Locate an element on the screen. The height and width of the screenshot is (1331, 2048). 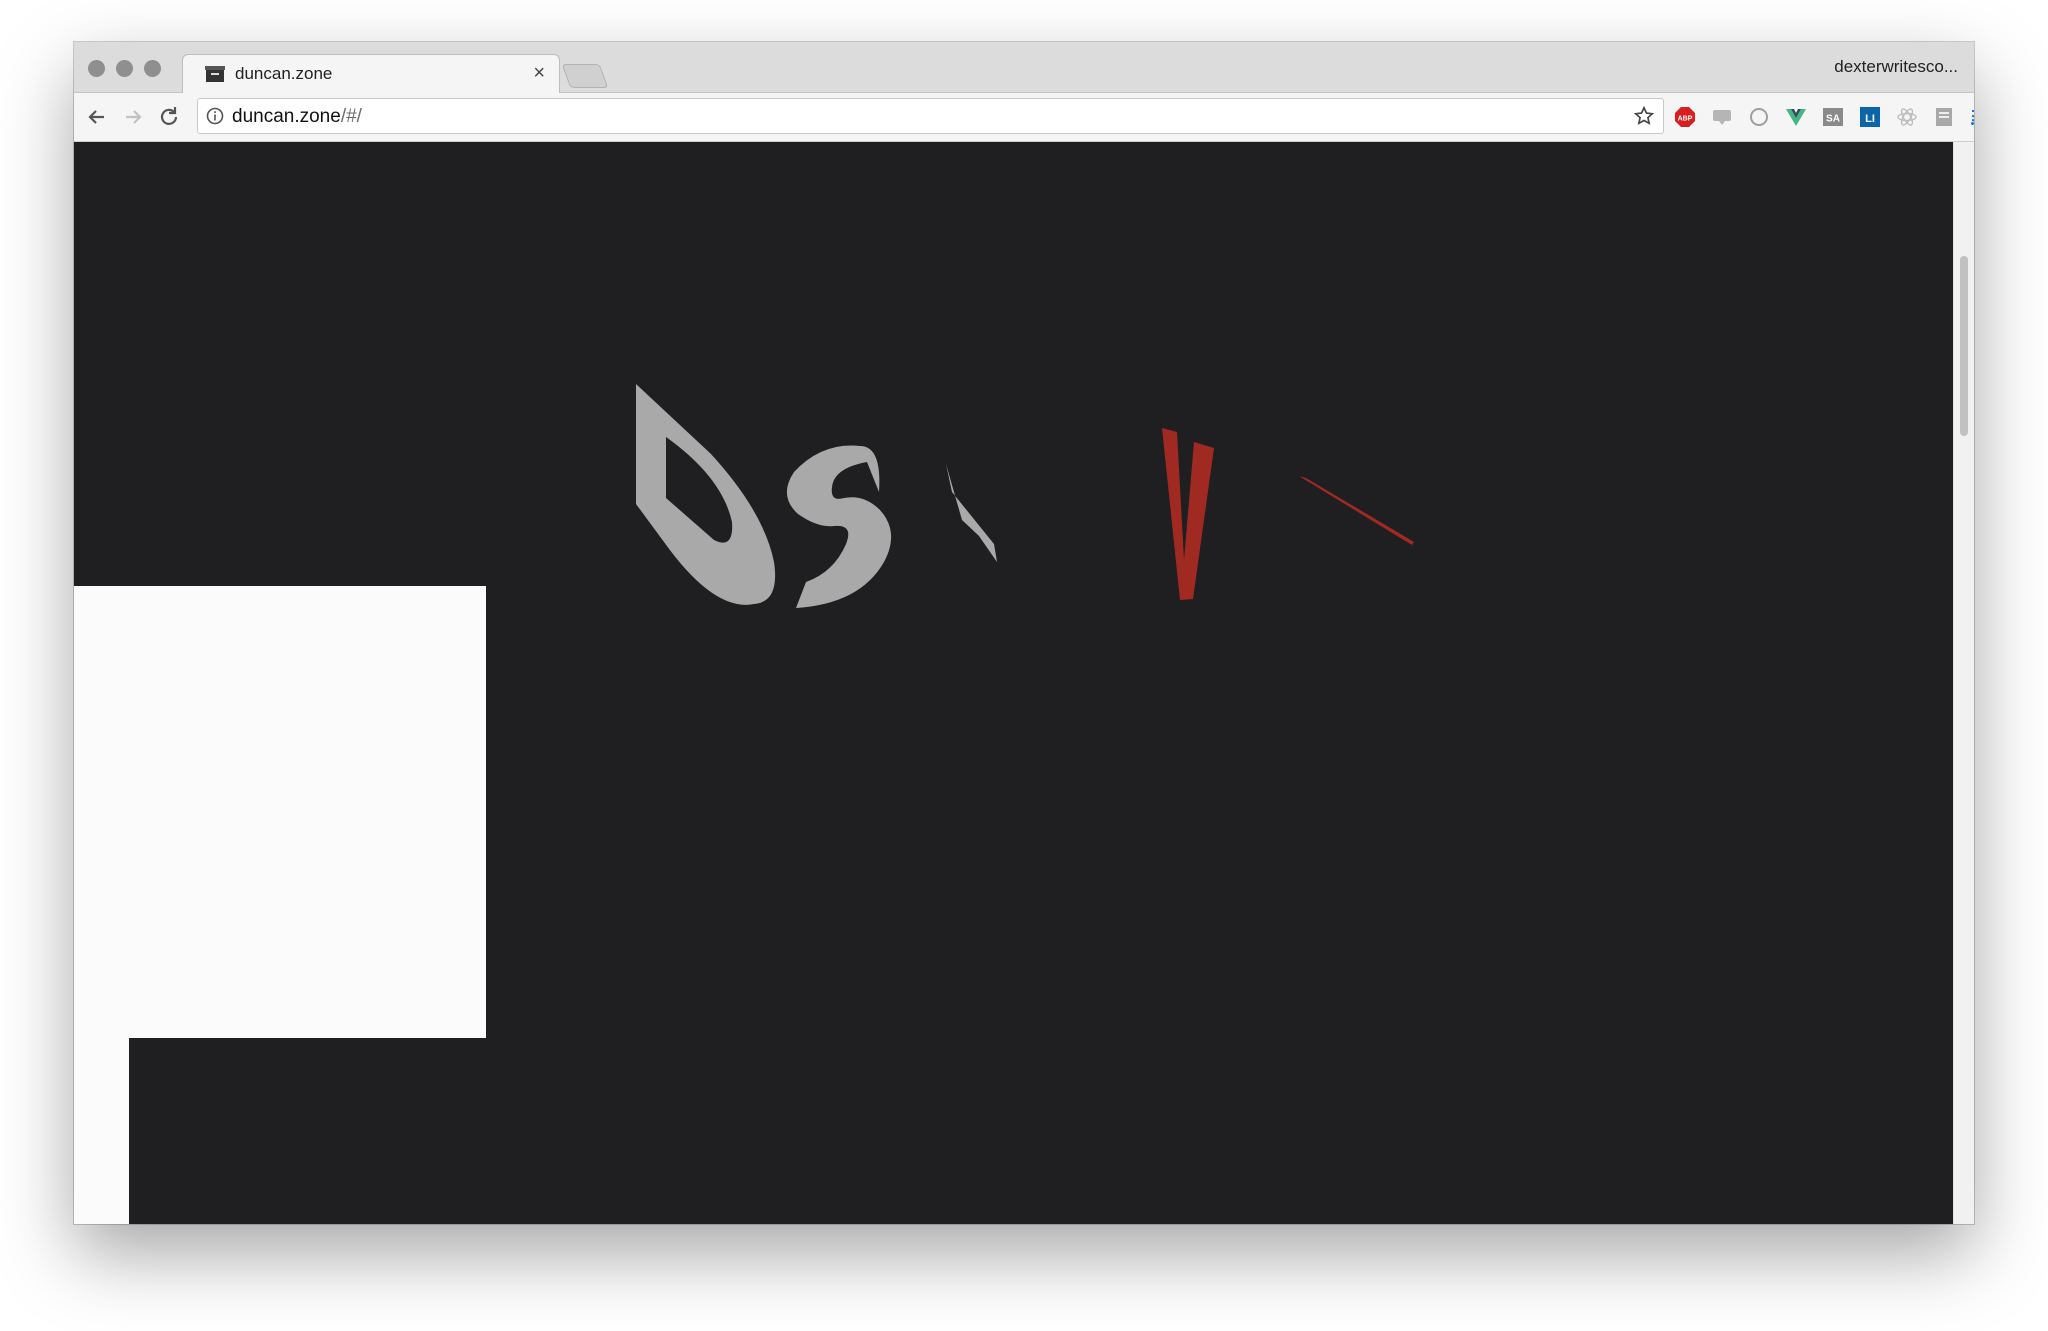
back-arrow-icon is located at coordinates (97, 117).